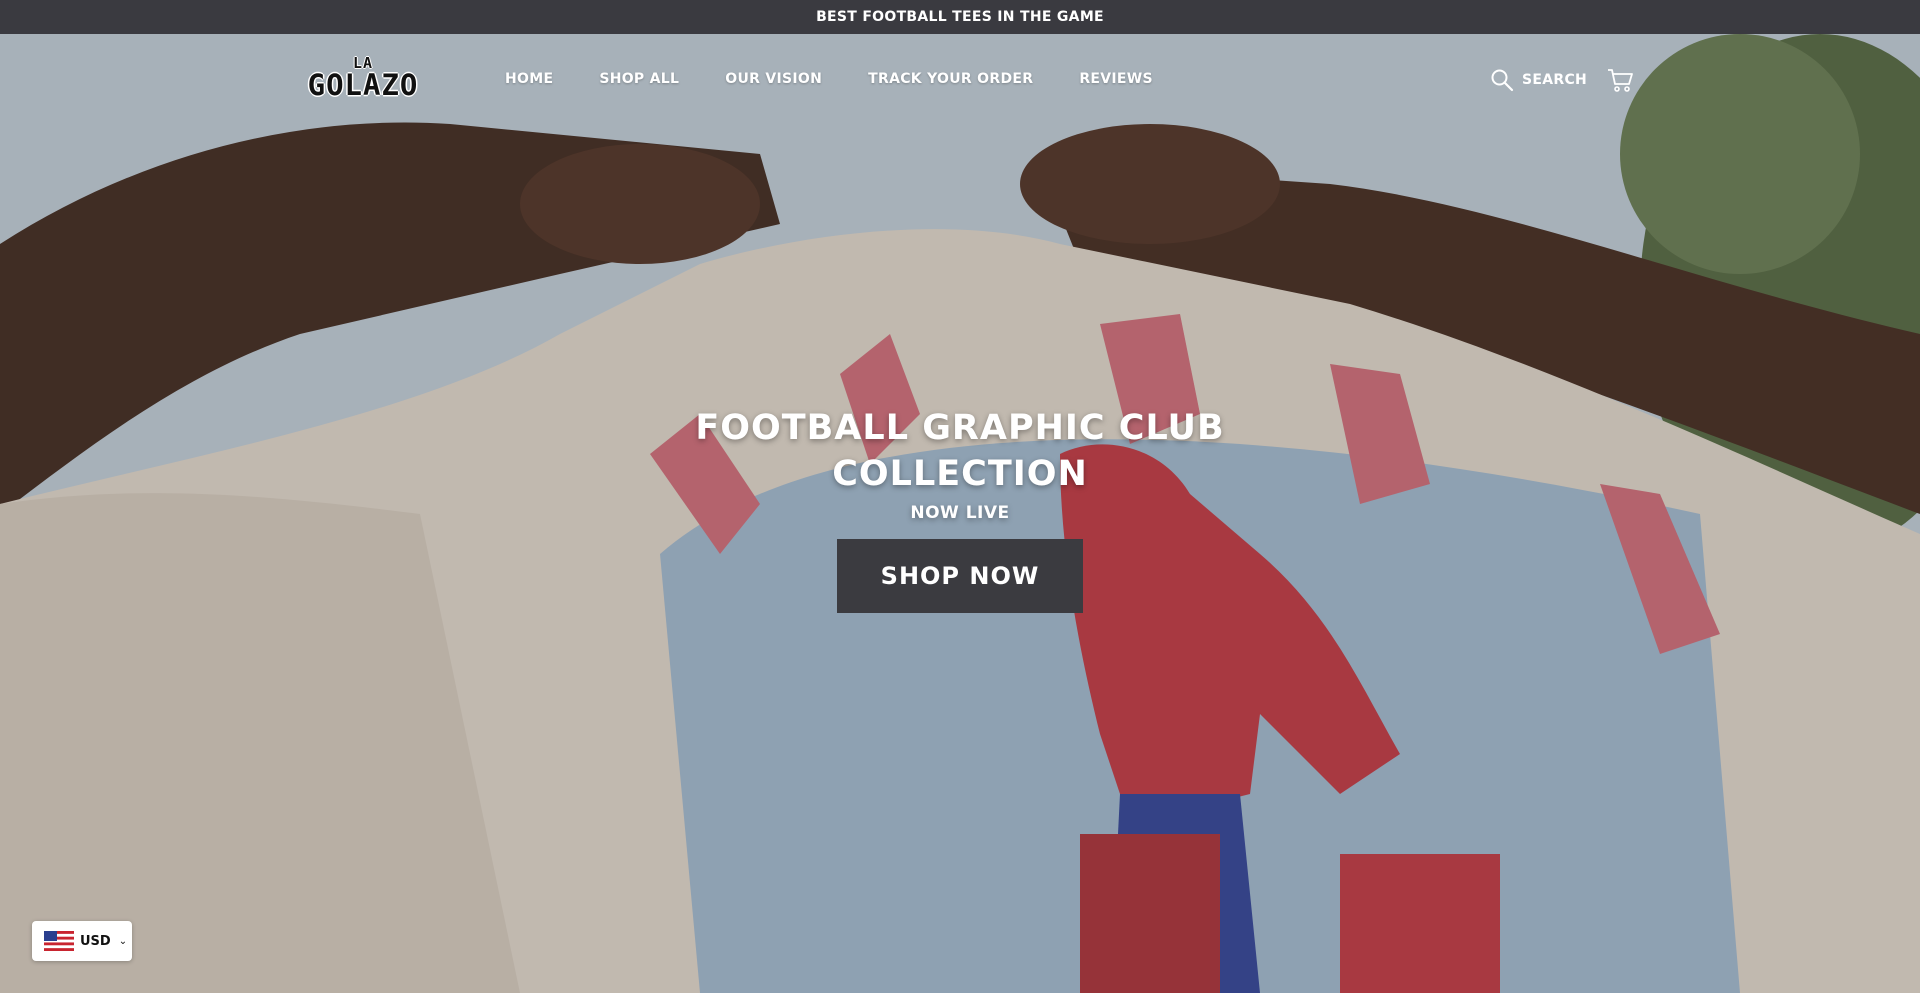  What do you see at coordinates (960, 576) in the screenshot?
I see `shop-now-button: SHOP NOW` at bounding box center [960, 576].